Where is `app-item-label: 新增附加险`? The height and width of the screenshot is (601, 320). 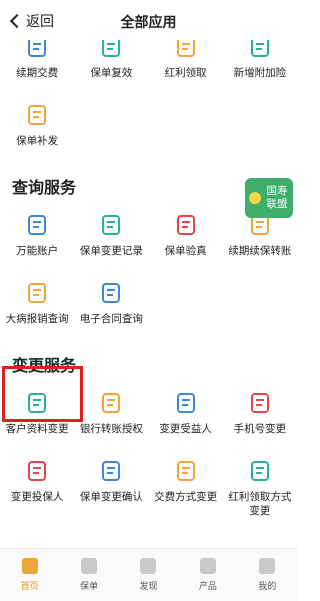 app-item-label: 新增附加险 is located at coordinates (260, 73).